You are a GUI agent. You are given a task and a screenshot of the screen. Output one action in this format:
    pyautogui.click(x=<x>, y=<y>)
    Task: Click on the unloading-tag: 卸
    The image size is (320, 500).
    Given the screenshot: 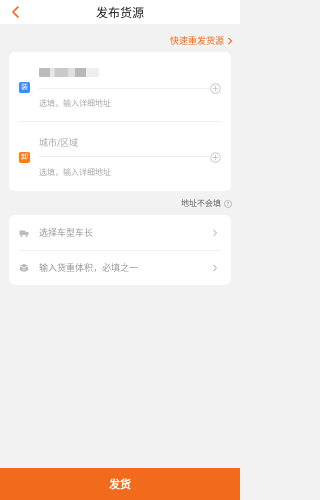 What is the action you would take?
    pyautogui.click(x=24, y=157)
    